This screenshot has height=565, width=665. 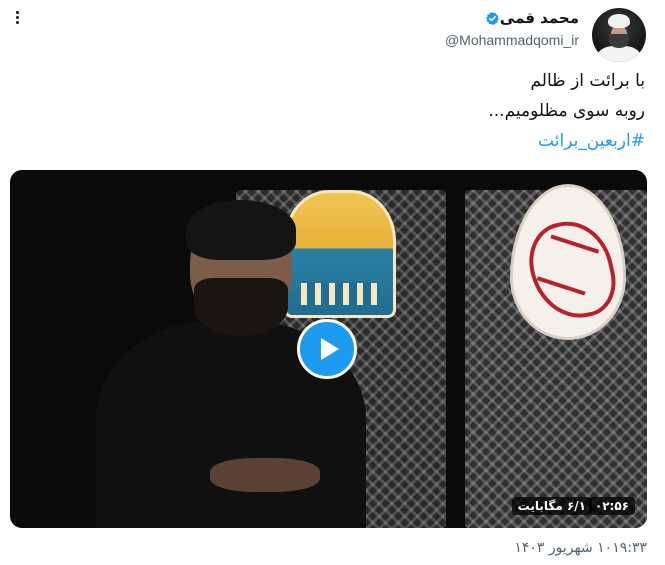 I want to click on author-handle: @Mohammadqomi_ir, so click(x=512, y=40).